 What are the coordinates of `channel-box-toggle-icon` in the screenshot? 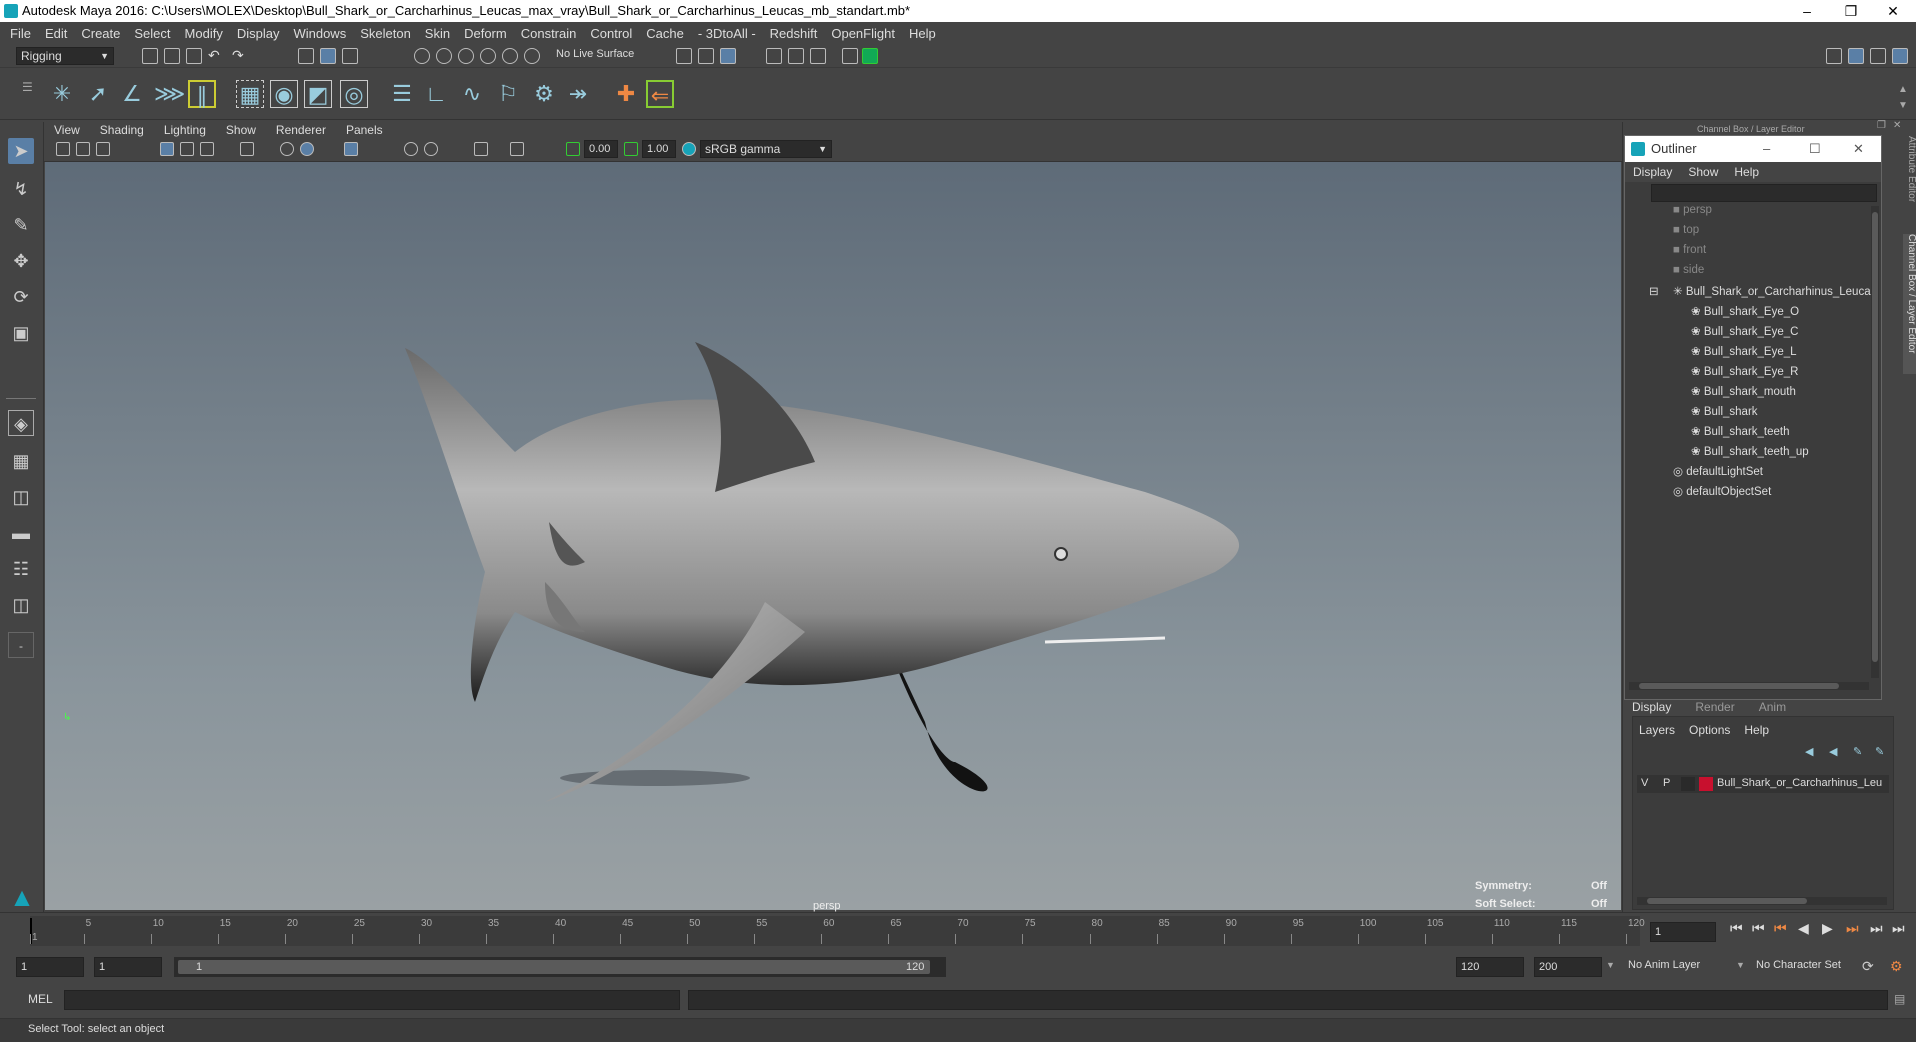 It's located at (1900, 56).